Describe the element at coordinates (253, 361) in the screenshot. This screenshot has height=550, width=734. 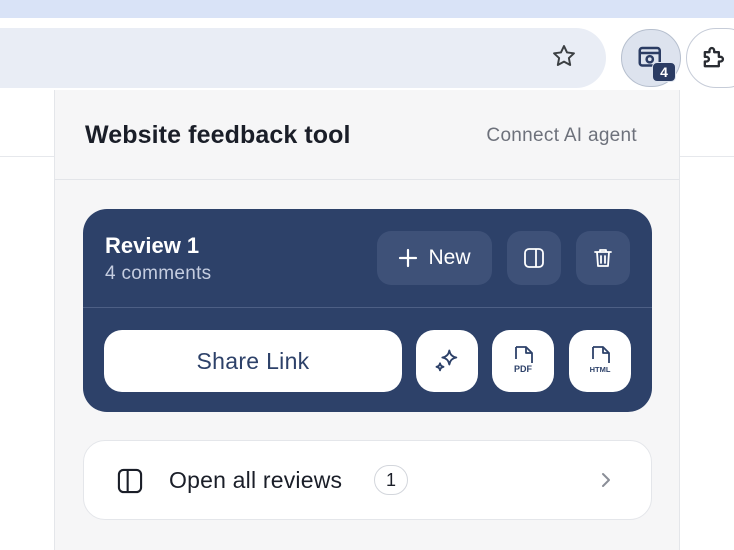
I see `share-link-button: Share Link` at that location.